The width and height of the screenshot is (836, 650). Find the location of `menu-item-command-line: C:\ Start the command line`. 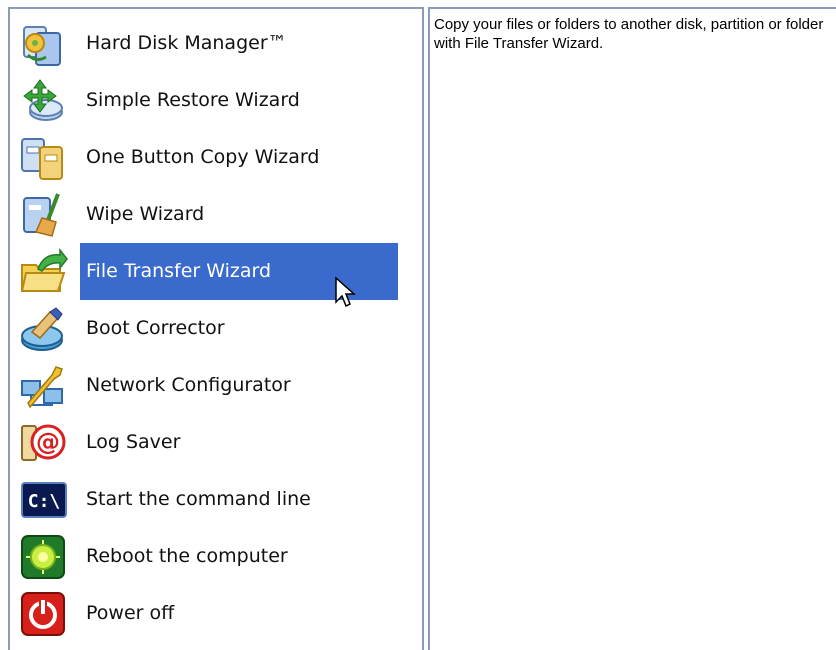

menu-item-command-line: C:\ Start the command line is located at coordinates (217, 499).